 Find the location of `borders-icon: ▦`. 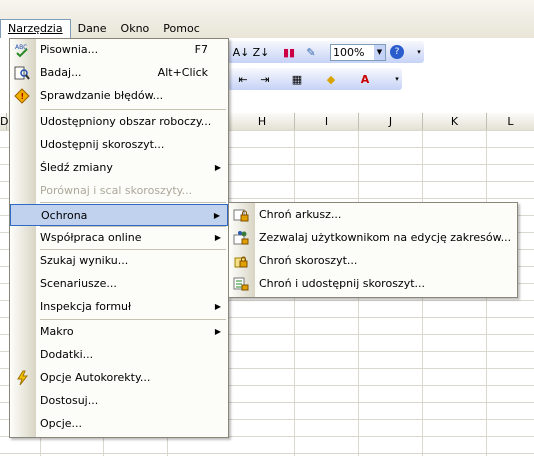

borders-icon: ▦ is located at coordinates (297, 79).